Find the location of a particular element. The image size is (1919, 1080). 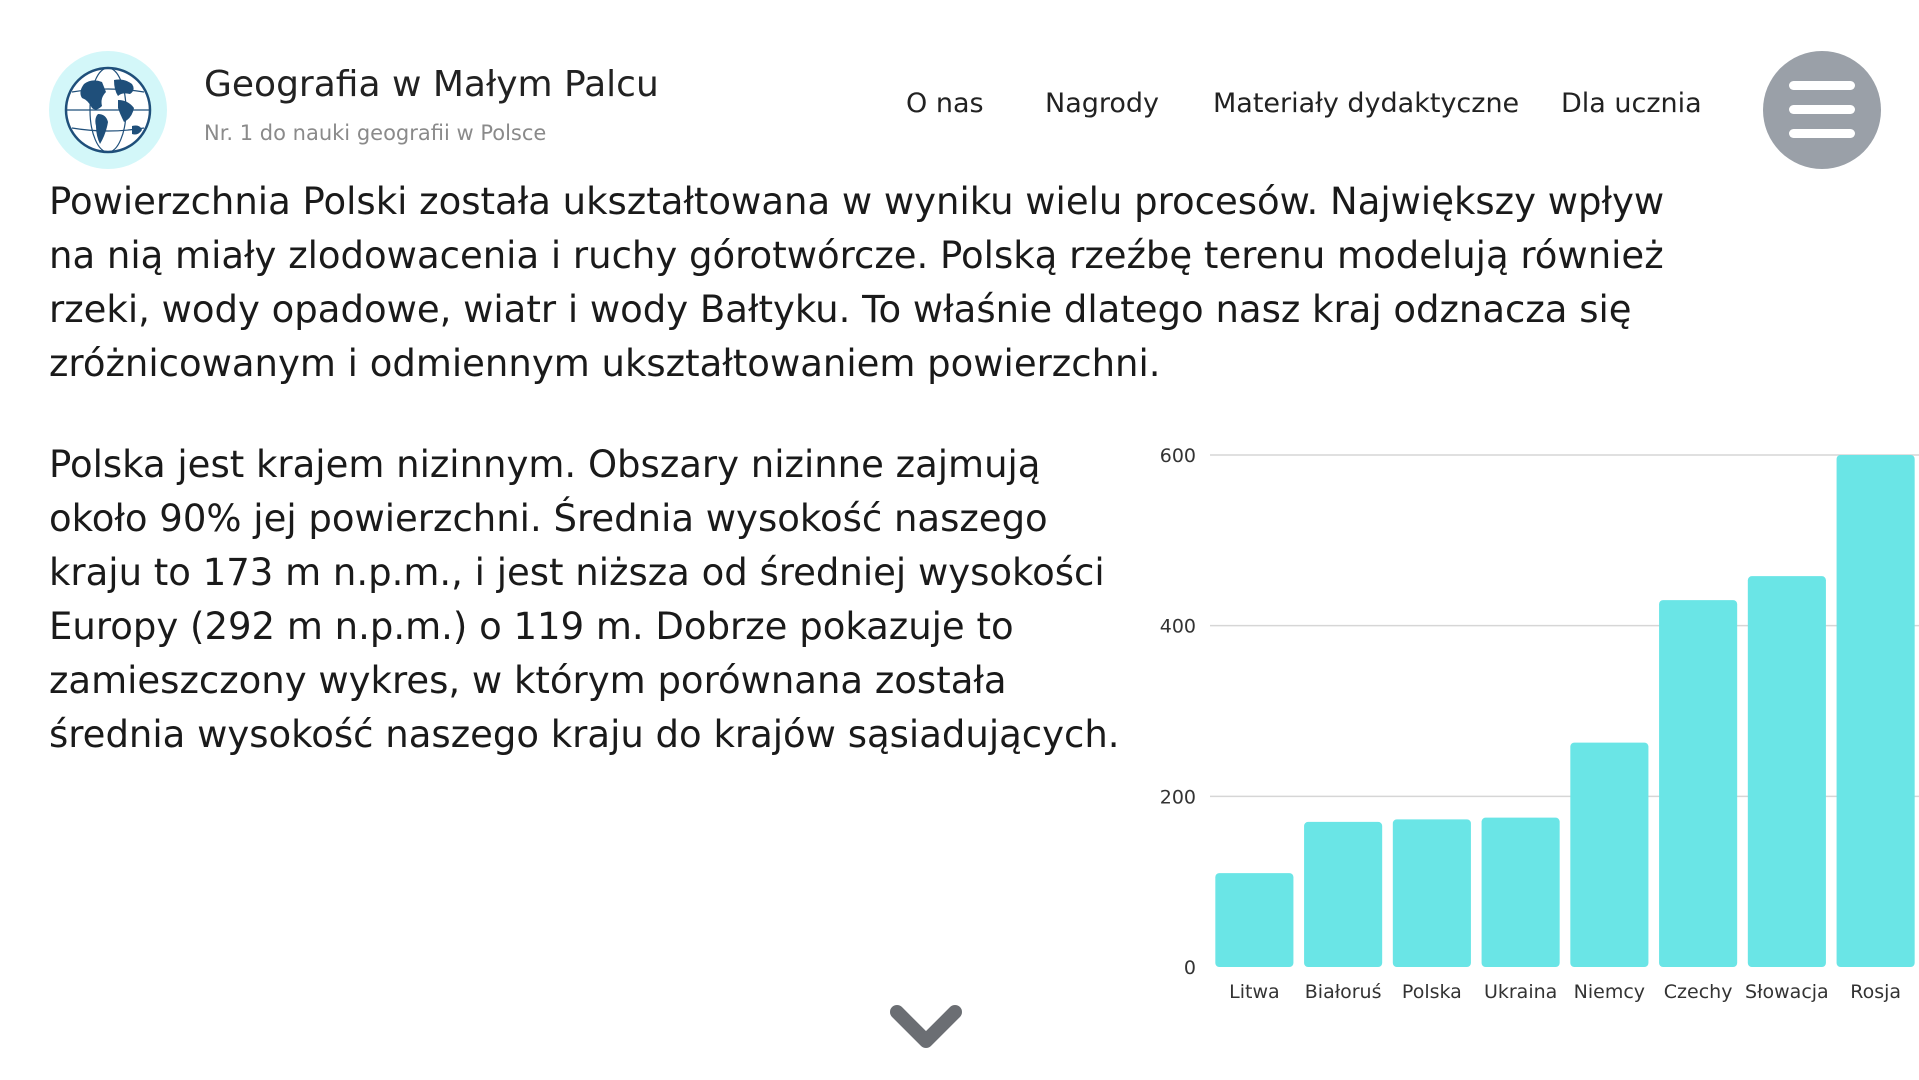

site-title: Geografia w Małym Palcu is located at coordinates (431, 84).